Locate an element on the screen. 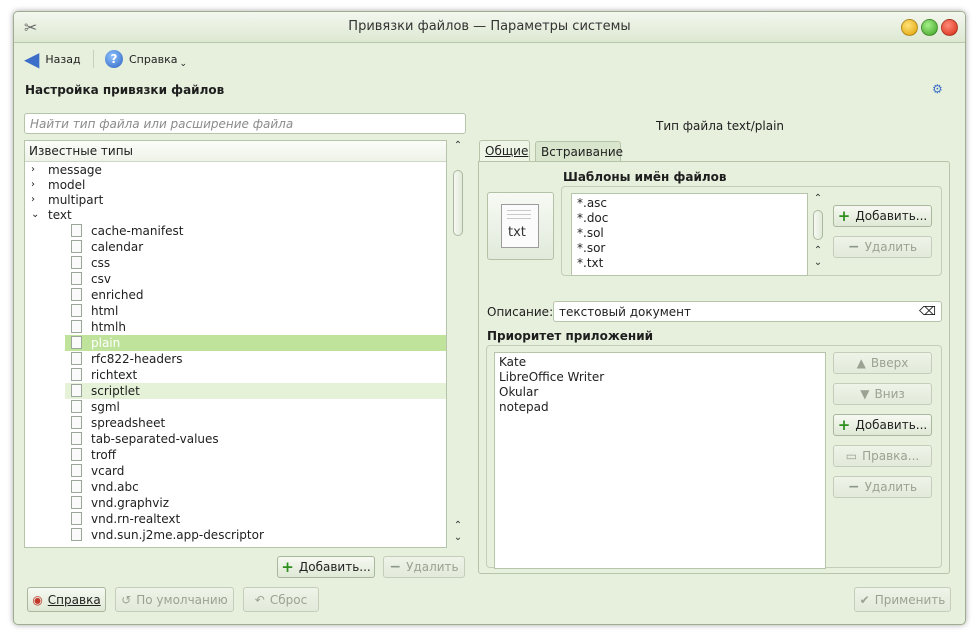  tree-item-label: rfc822-headers is located at coordinates (137, 359).